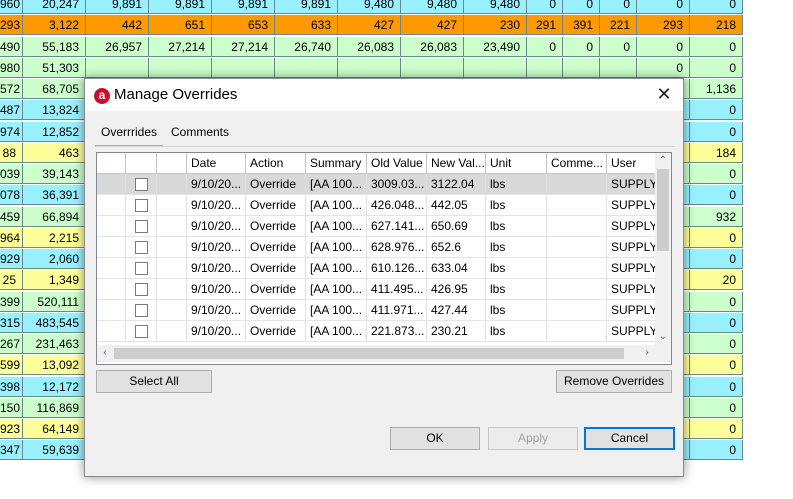  What do you see at coordinates (11, 280) in the screenshot?
I see `sheet-cell: 25` at bounding box center [11, 280].